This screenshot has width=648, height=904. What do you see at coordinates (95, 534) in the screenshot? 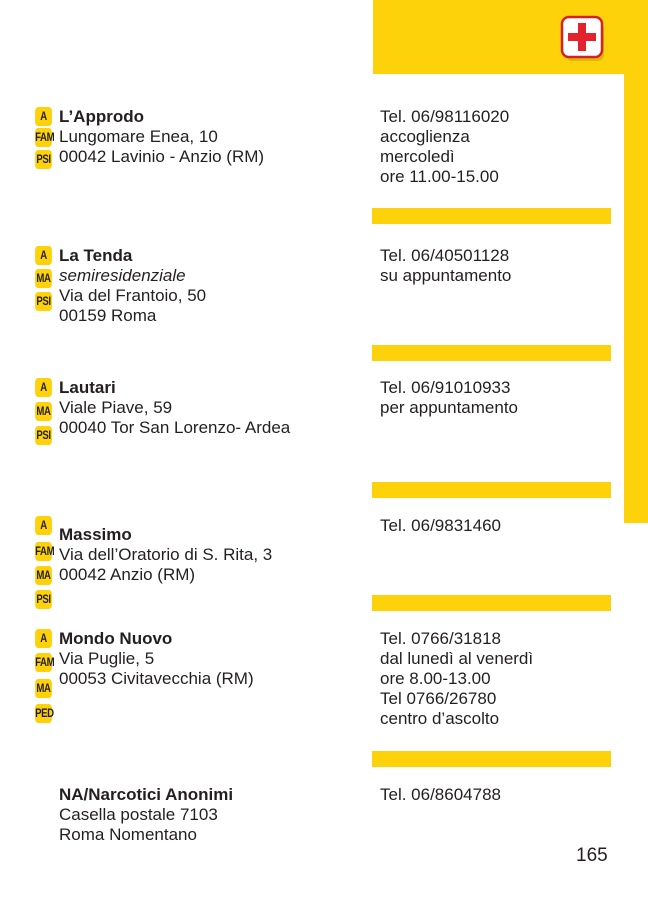
I see `entry-name: Massimo` at bounding box center [95, 534].